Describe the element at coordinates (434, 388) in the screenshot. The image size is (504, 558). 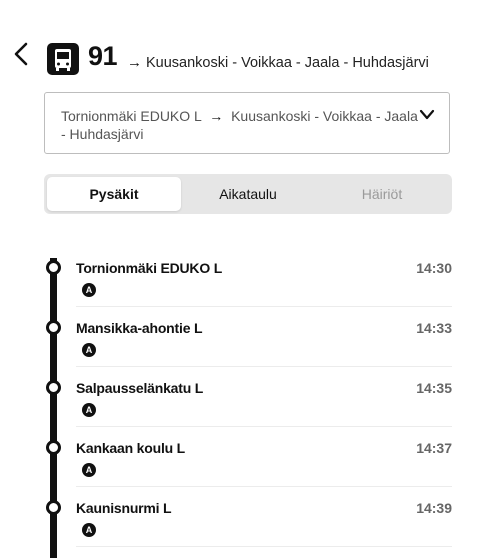
I see `stop-time: 14:35` at that location.